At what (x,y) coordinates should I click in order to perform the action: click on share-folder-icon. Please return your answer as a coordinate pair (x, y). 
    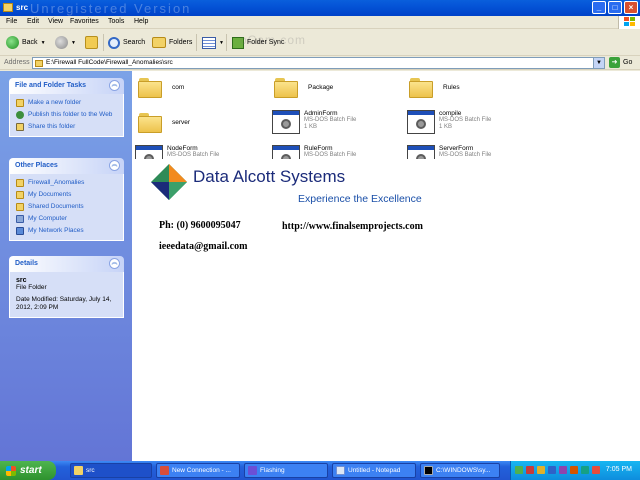
    Looking at the image, I should click on (20, 127).